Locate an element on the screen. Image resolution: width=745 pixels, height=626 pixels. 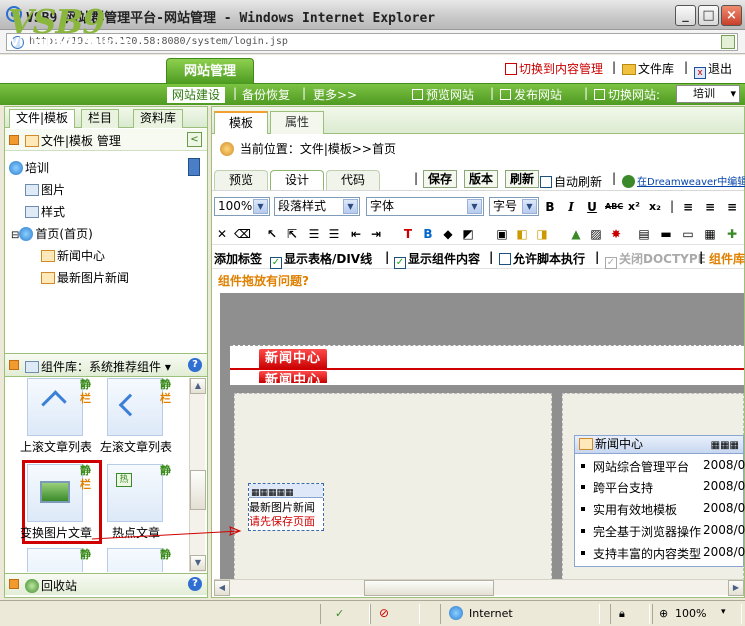
scroll-down-icon: ▼ is located at coordinates (198, 563).